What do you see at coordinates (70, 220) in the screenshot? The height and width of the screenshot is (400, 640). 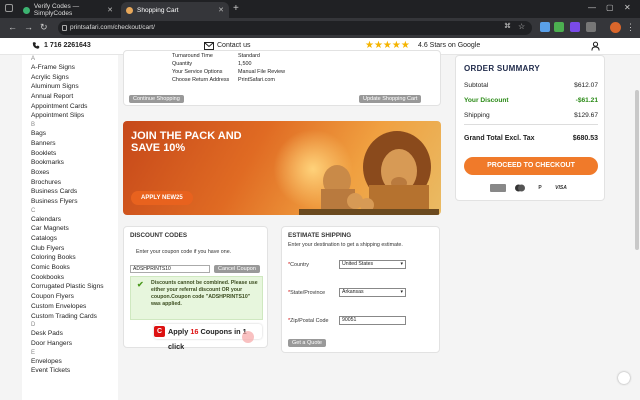 I see `sidebar-item: Calendars` at bounding box center [70, 220].